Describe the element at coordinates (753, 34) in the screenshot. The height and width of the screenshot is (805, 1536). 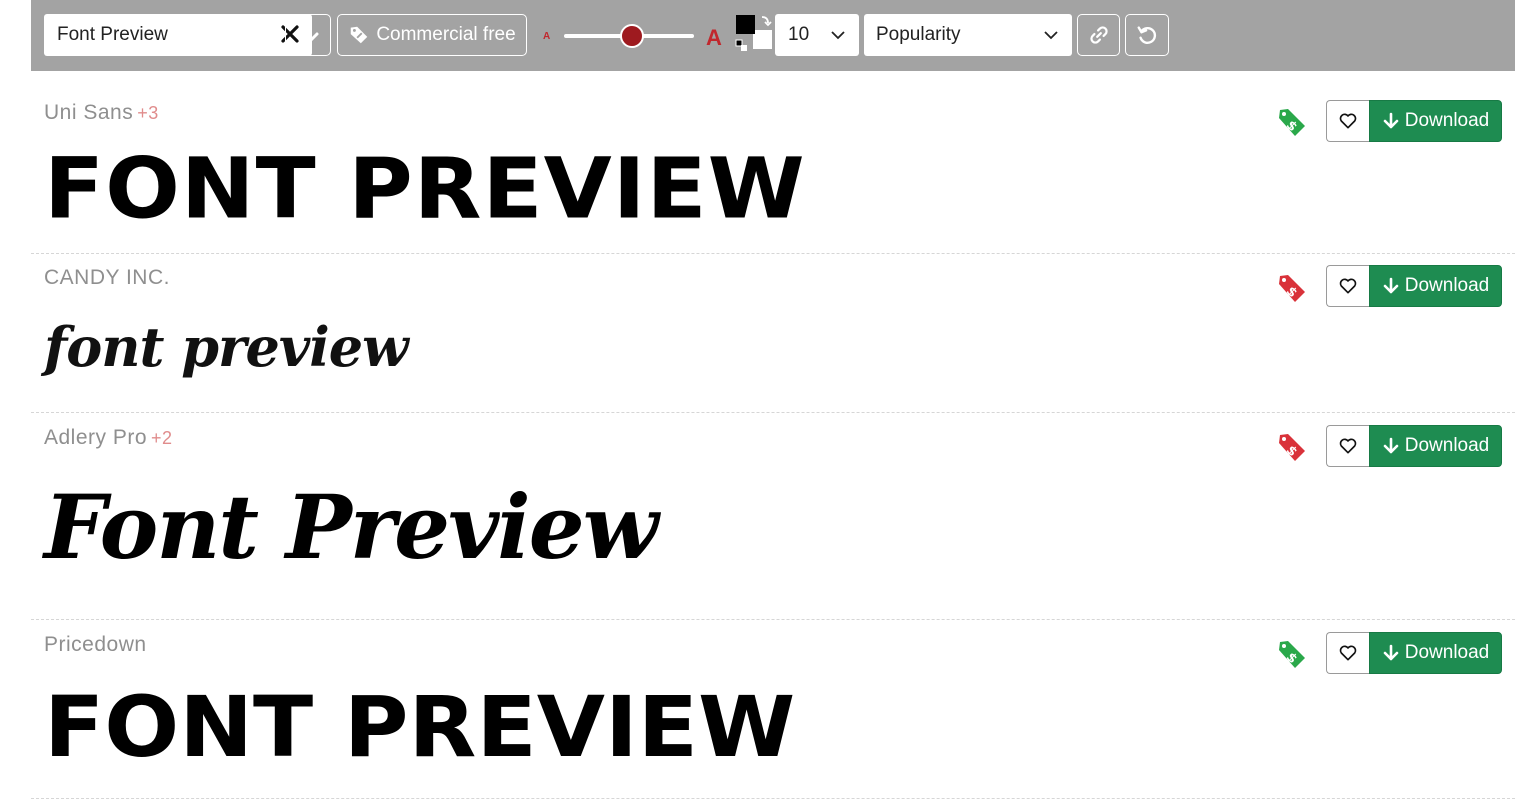
I see `color-swap-icon` at that location.